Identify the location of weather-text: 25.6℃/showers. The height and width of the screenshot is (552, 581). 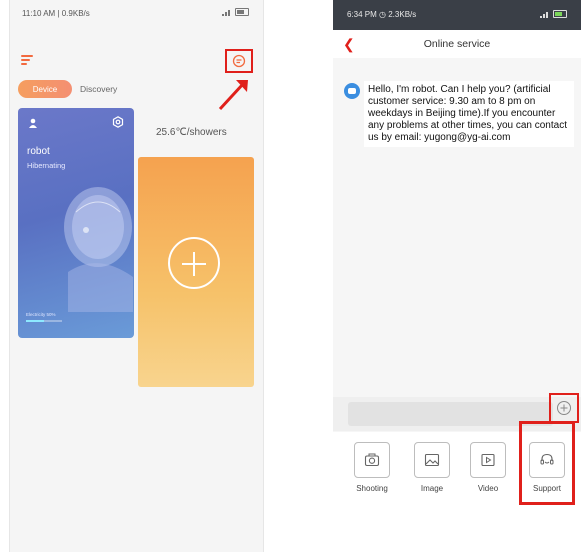
(191, 132).